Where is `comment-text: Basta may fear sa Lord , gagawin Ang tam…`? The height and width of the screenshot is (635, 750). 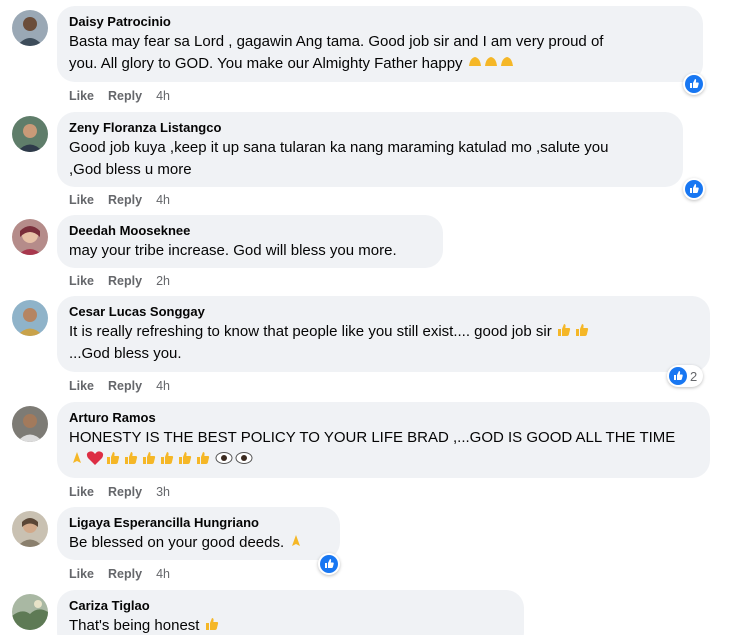 comment-text: Basta may fear sa Lord , gagawin Ang tam… is located at coordinates (380, 53).